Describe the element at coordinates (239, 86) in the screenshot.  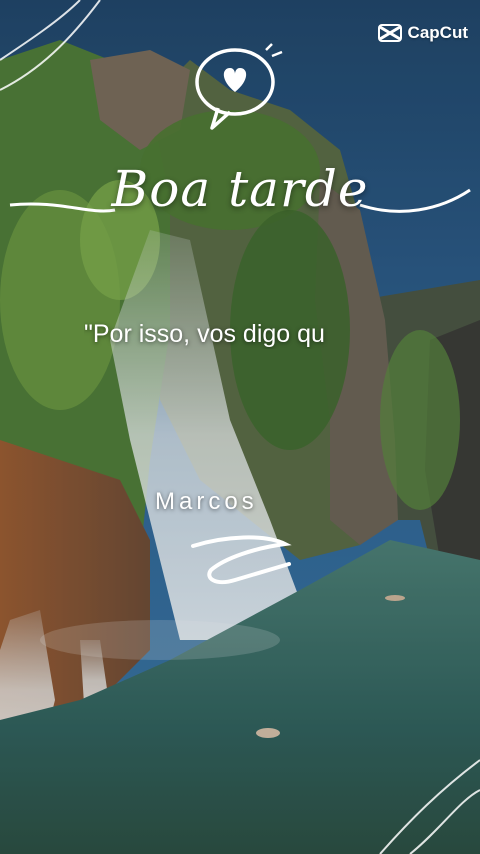
I see `heart-speech-bubble-icon` at that location.